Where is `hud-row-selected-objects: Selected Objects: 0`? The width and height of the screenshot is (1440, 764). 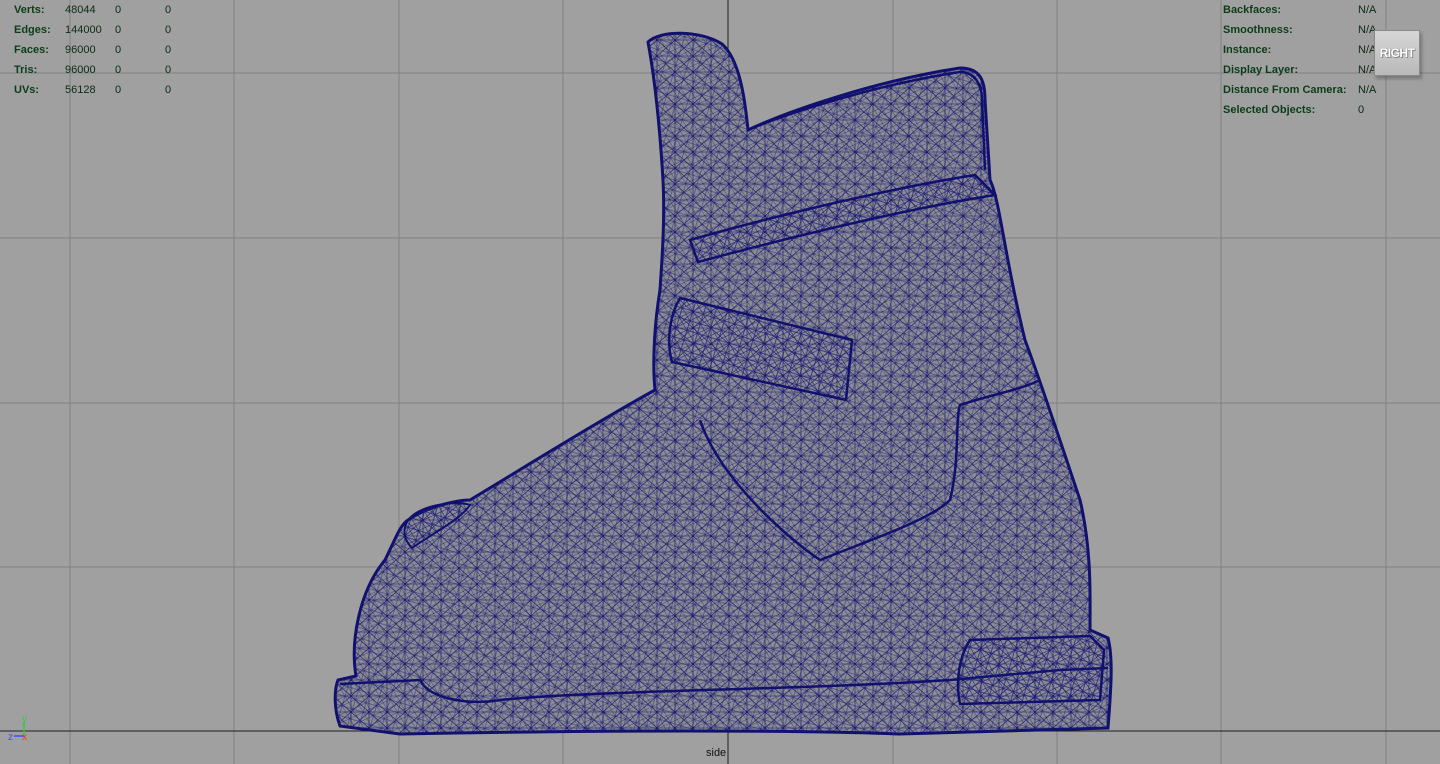
hud-row-selected-objects: Selected Objects: 0 is located at coordinates (1323, 110).